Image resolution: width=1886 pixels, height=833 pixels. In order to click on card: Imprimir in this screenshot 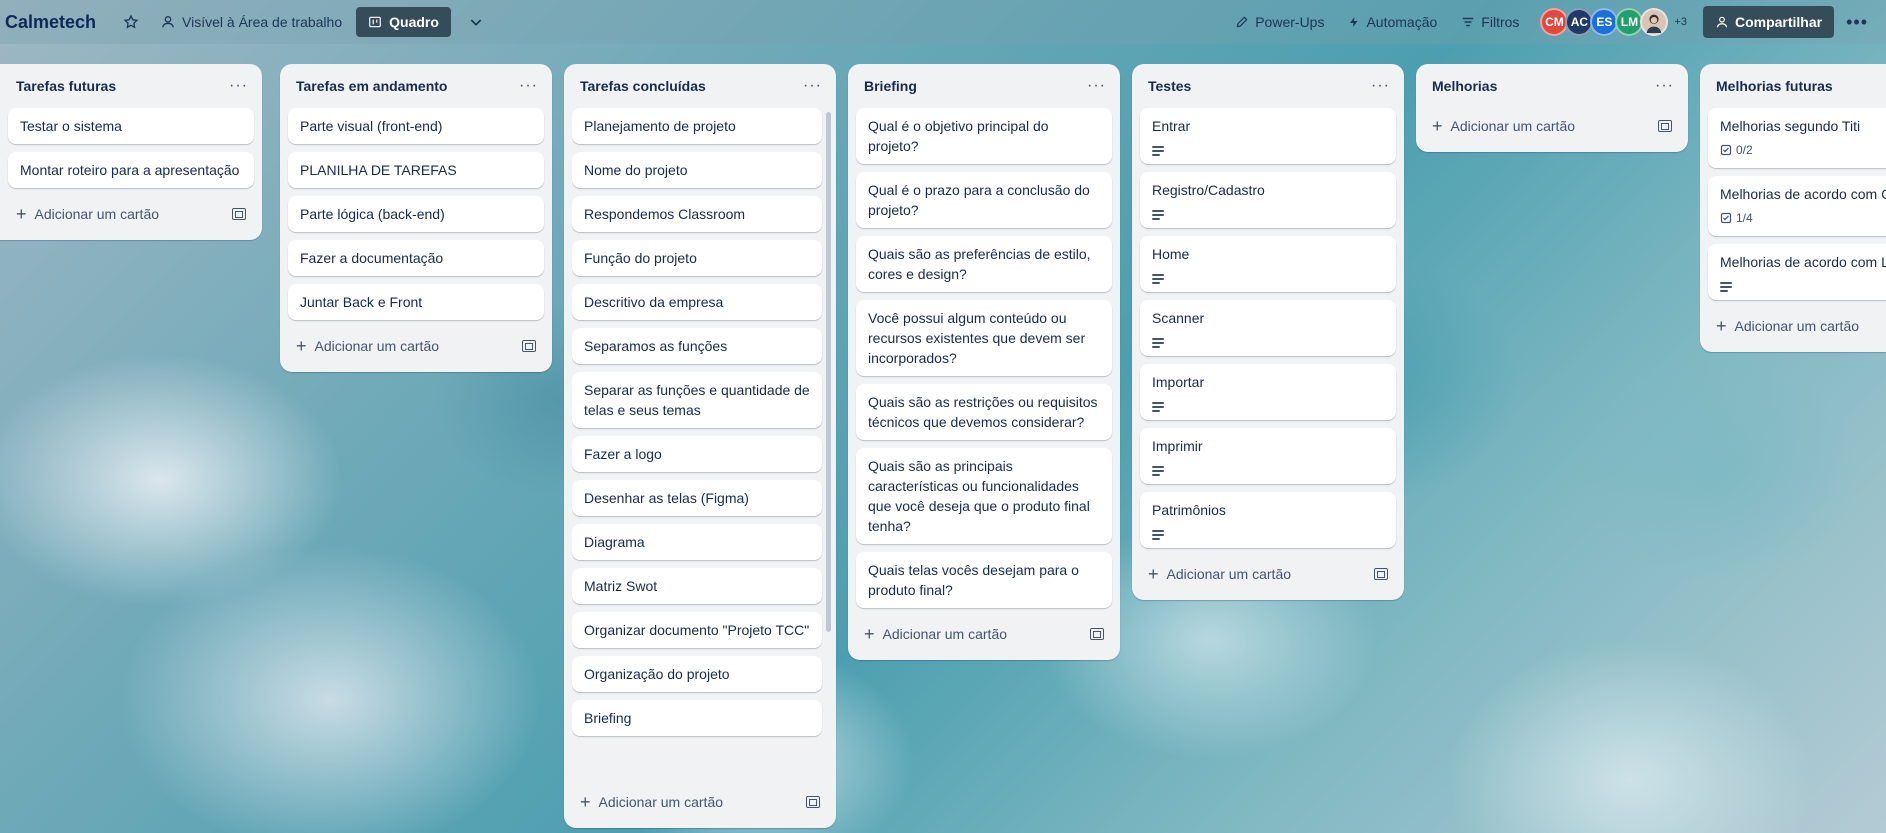, I will do `click(1268, 456)`.